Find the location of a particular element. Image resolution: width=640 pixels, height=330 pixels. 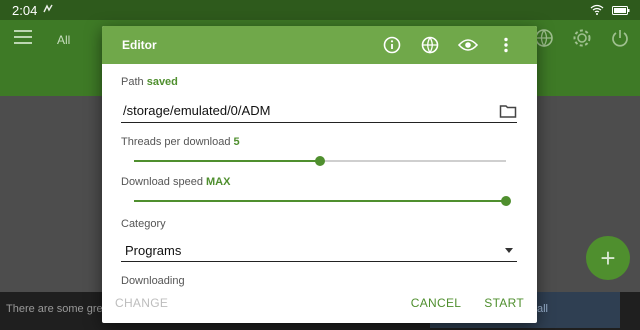

dialog-title: Editor is located at coordinates (139, 45).